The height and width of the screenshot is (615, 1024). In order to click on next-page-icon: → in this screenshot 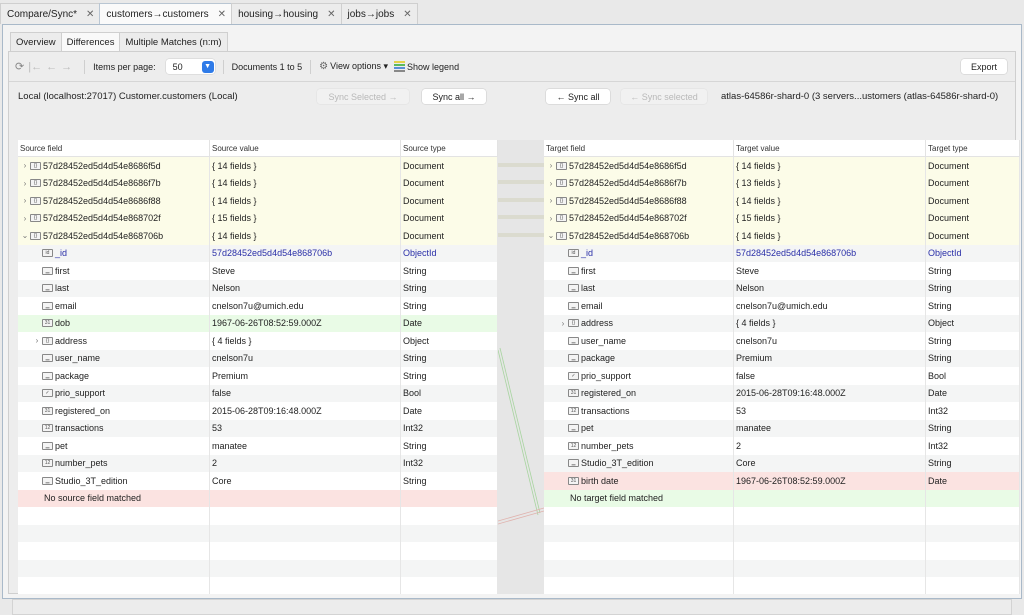, I will do `click(66, 67)`.